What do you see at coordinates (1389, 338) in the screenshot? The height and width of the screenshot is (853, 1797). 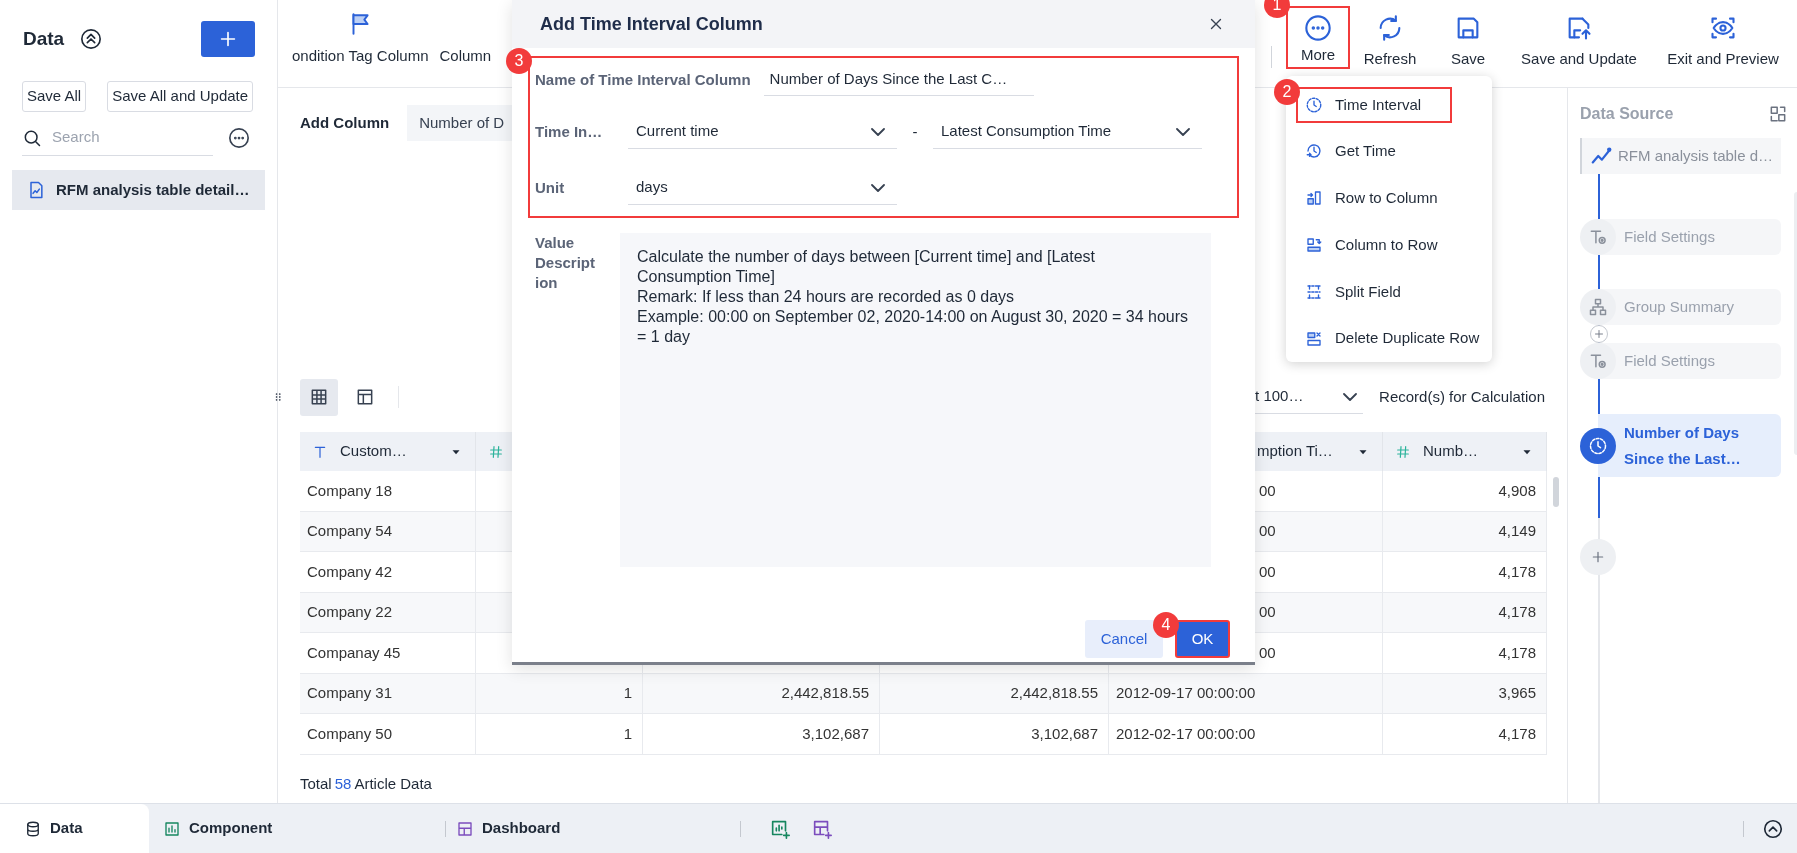 I see `menu-item: Delete Duplicate Row` at bounding box center [1389, 338].